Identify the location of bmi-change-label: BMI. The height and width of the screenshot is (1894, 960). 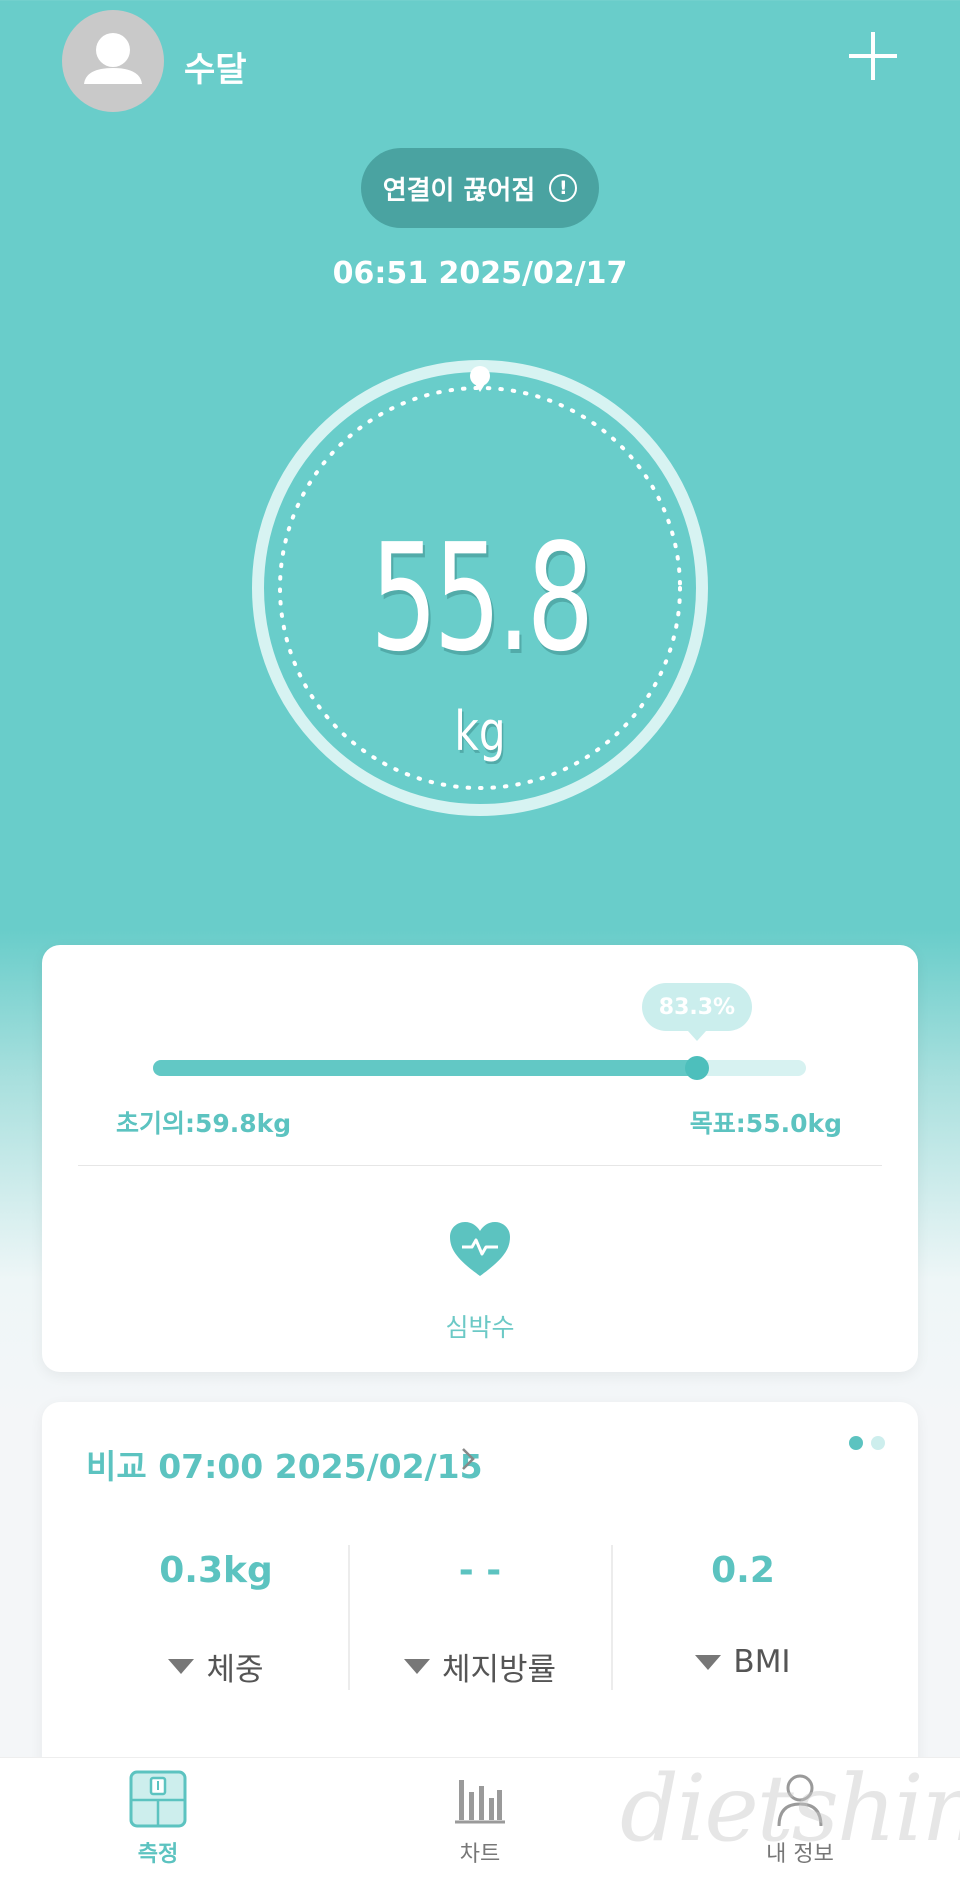
(743, 1662).